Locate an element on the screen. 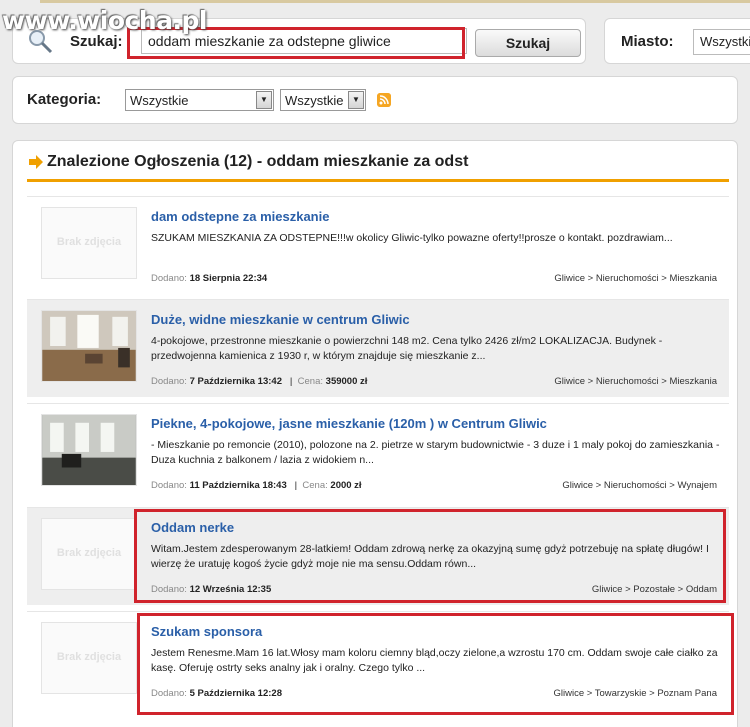 This screenshot has height=727, width=750. listing-date: 5 Października 12:28 is located at coordinates (235, 693).